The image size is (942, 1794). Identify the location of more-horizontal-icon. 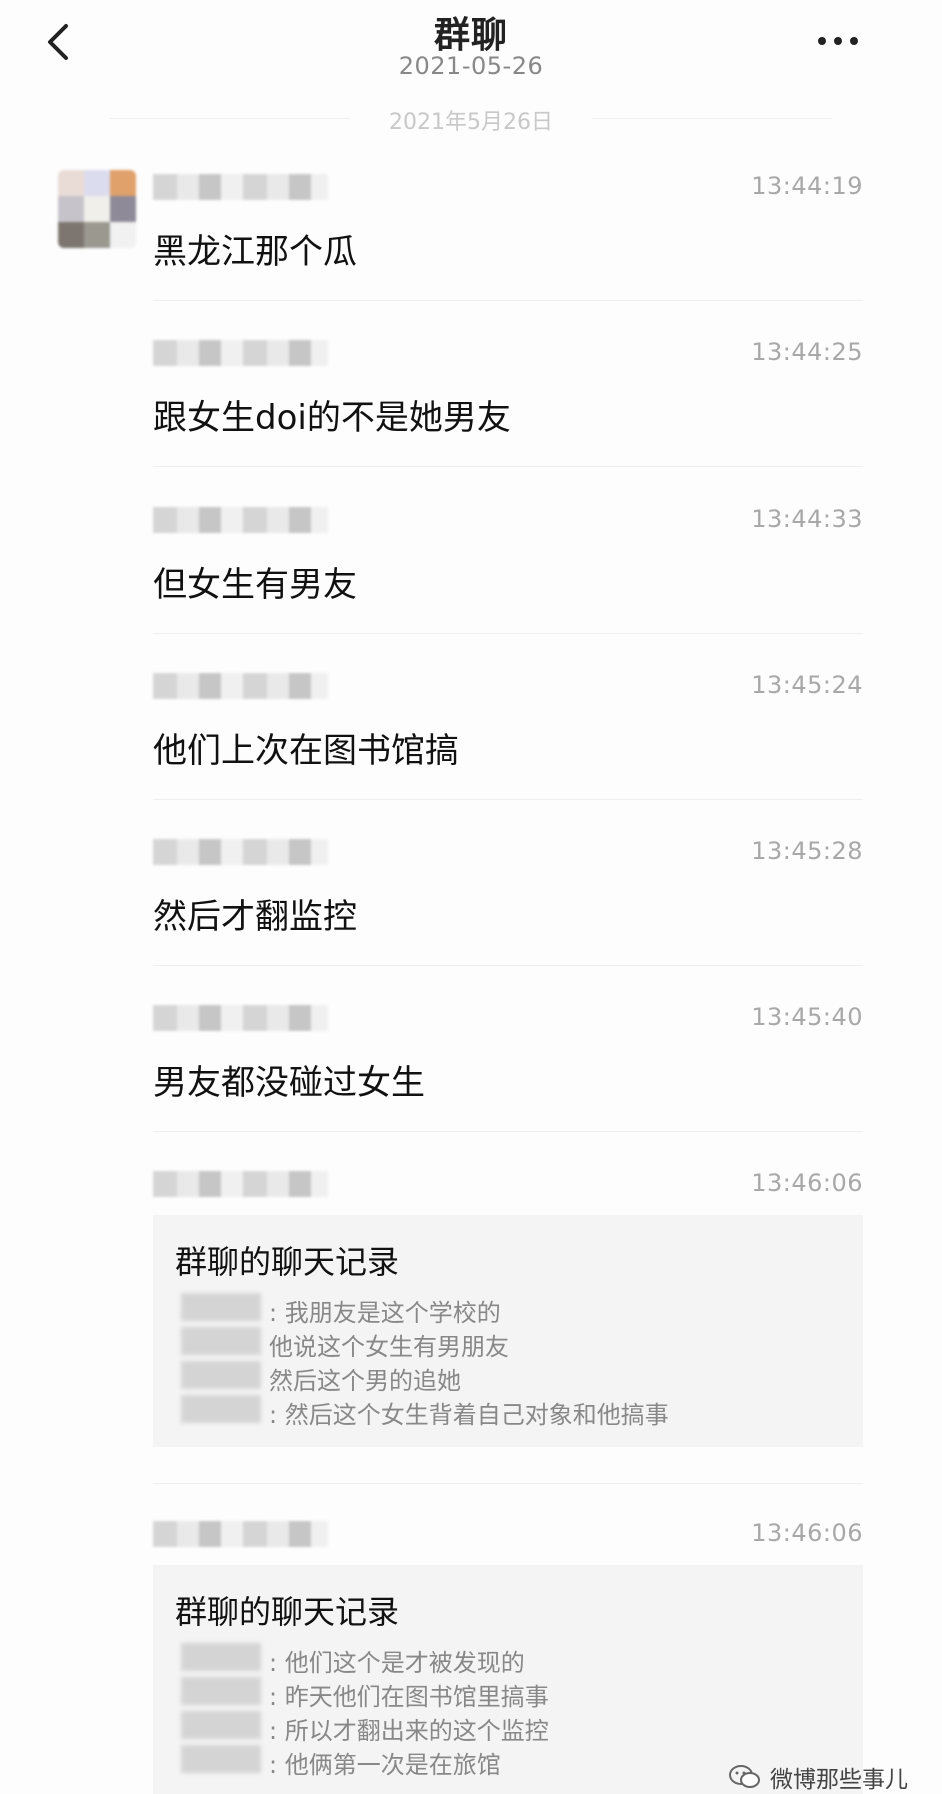
(838, 41).